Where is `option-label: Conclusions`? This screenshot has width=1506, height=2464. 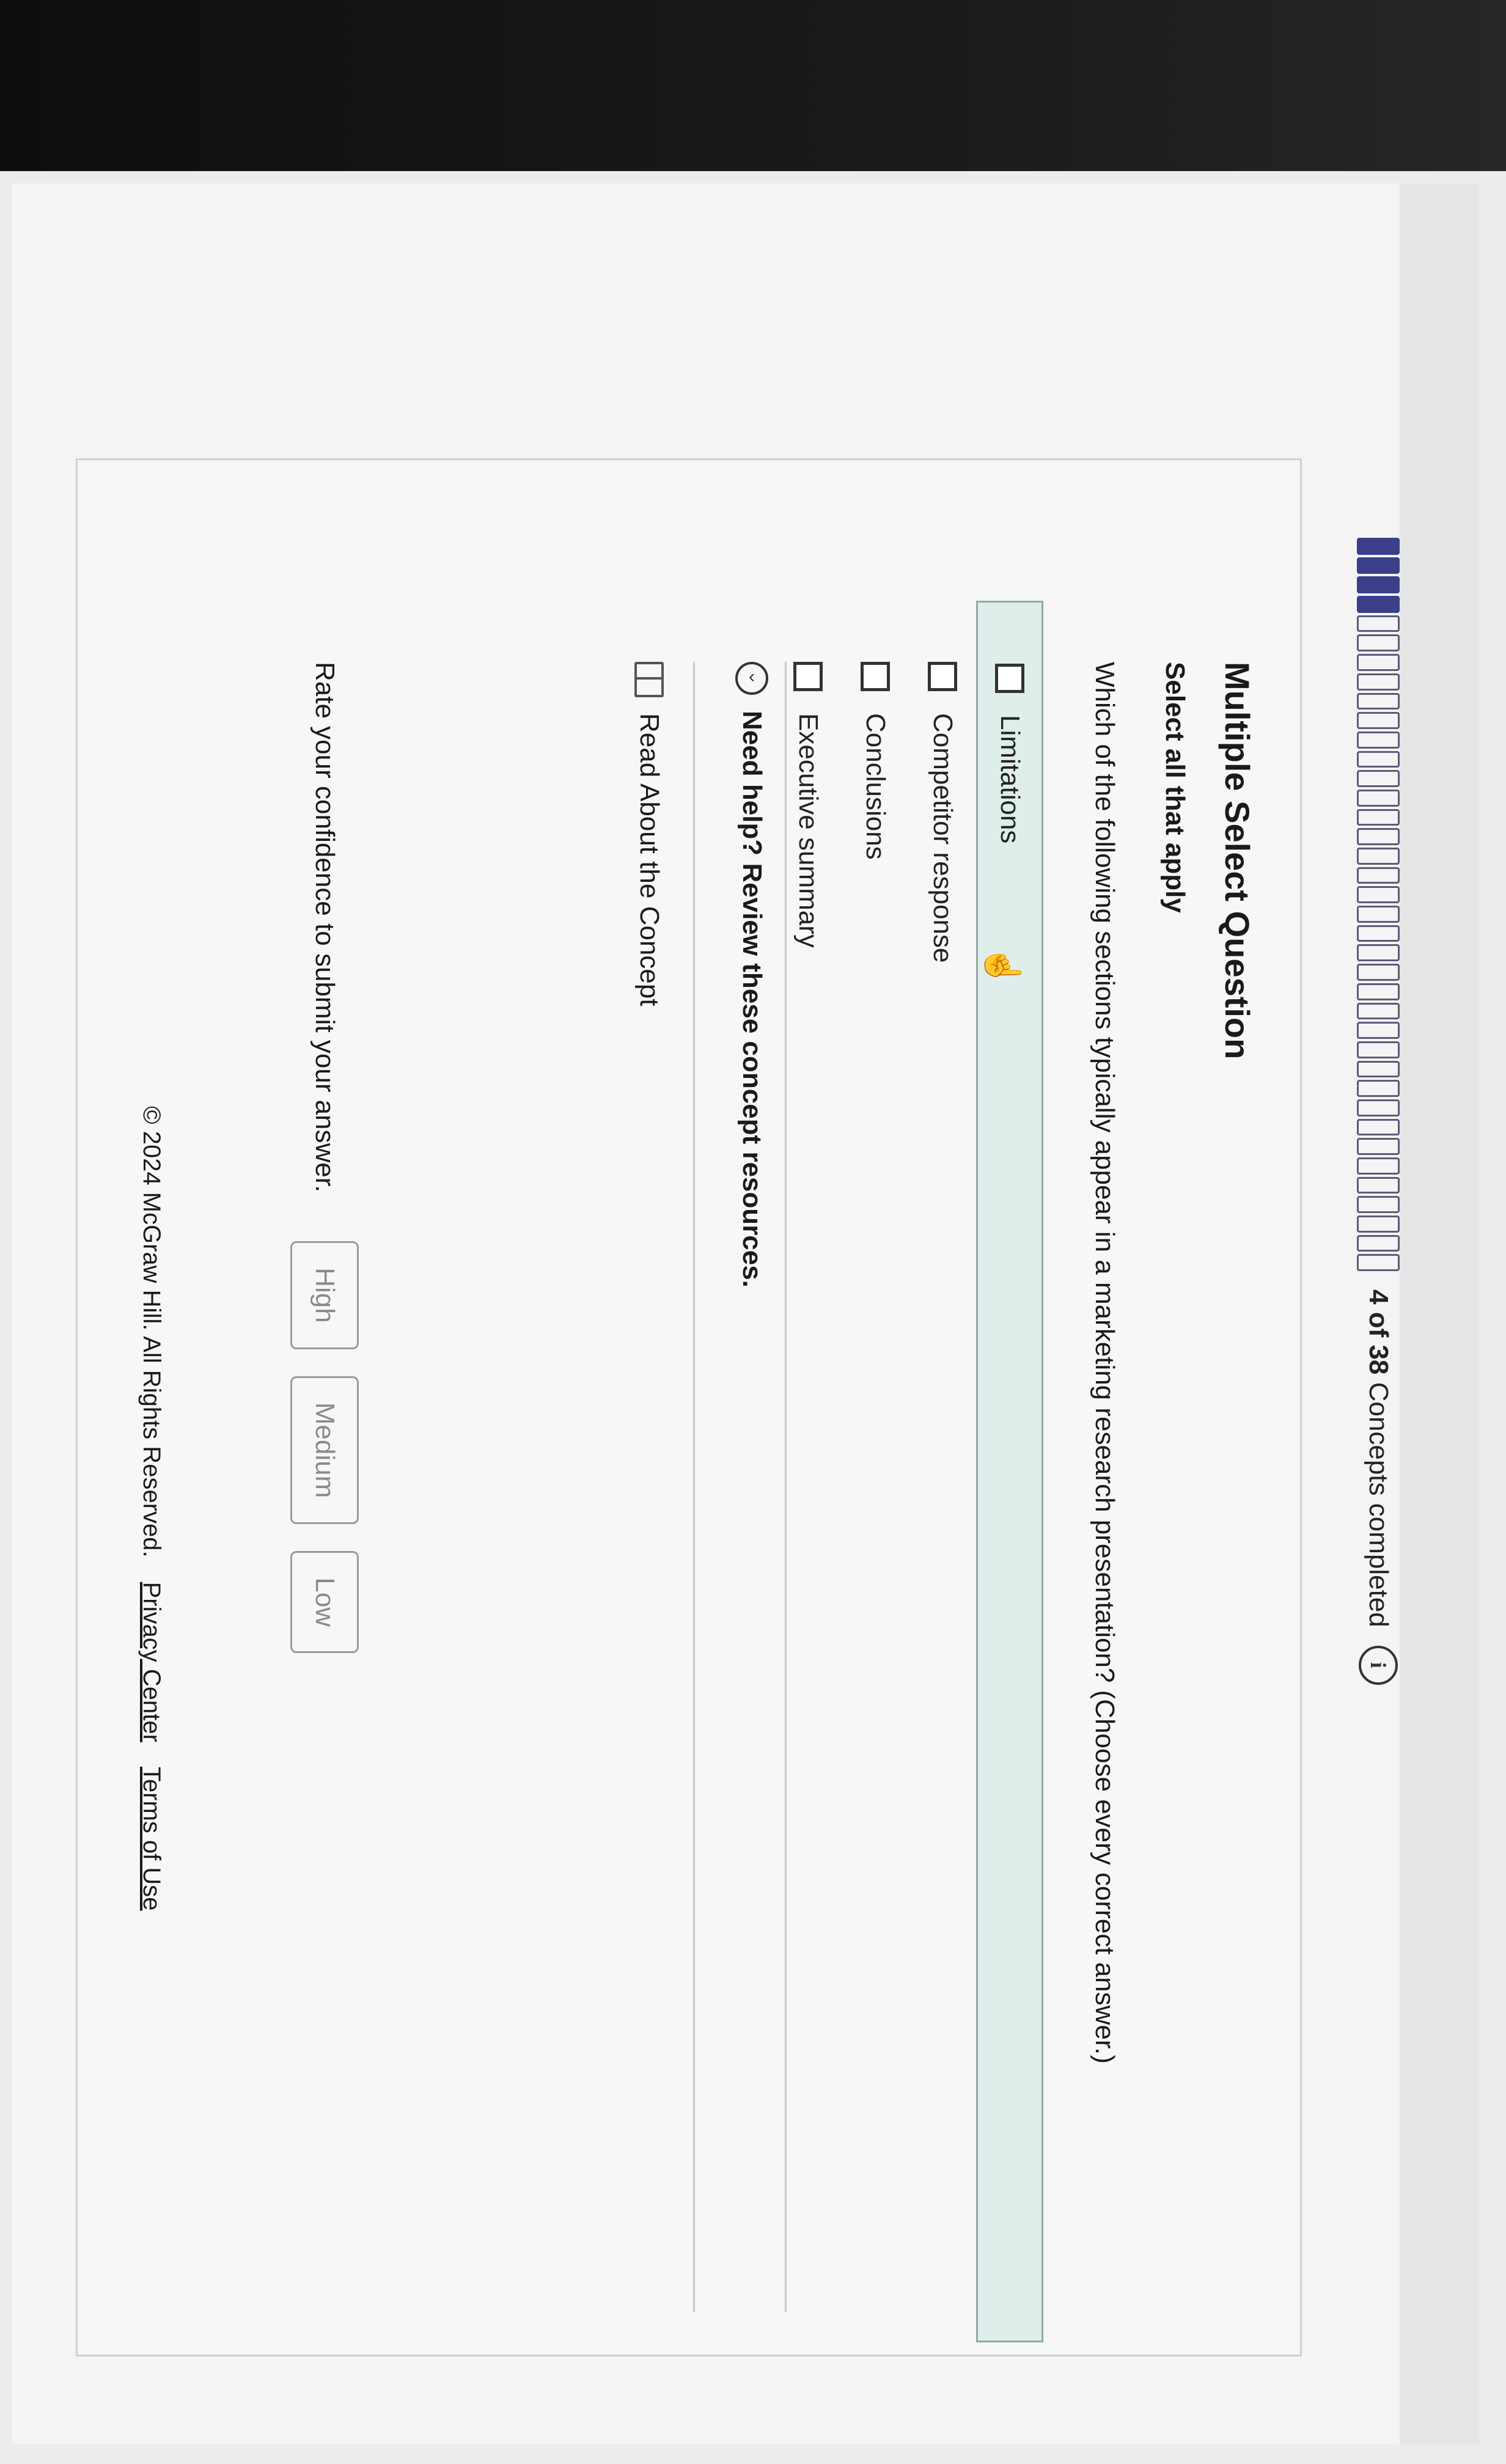
option-label: Conclusions is located at coordinates (876, 787).